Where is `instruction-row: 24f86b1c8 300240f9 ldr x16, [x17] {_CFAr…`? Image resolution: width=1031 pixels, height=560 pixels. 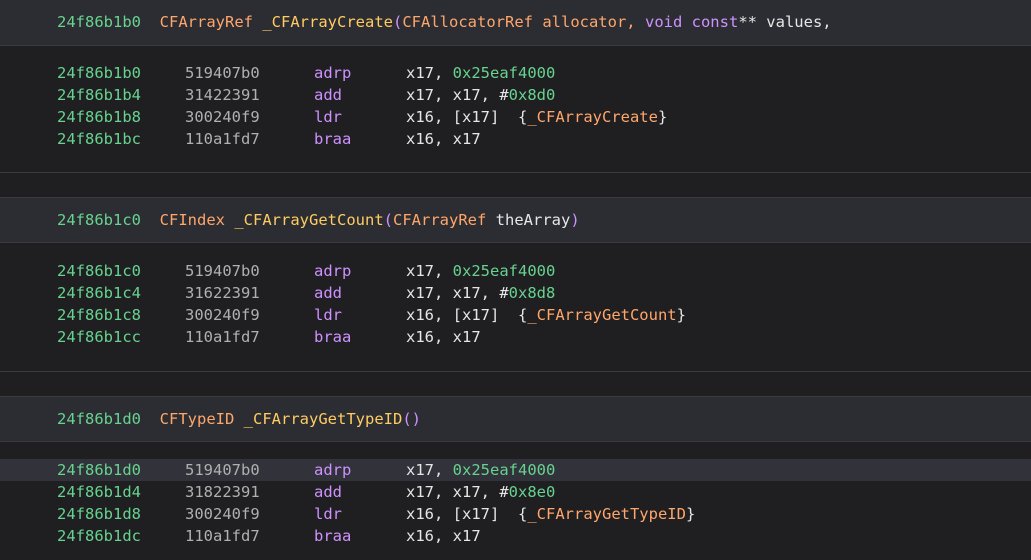 instruction-row: 24f86b1c8 300240f9 ldr x16, [x17] {_CFAr… is located at coordinates (515, 315).